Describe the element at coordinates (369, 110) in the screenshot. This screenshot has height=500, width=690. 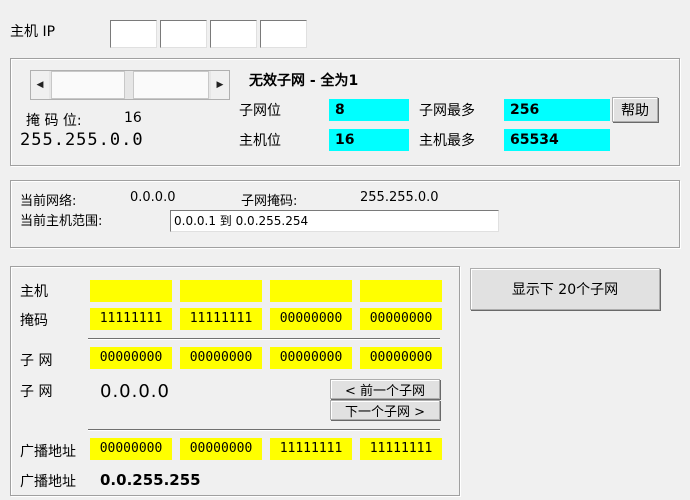
I see `subnet-bits-value: 8` at that location.